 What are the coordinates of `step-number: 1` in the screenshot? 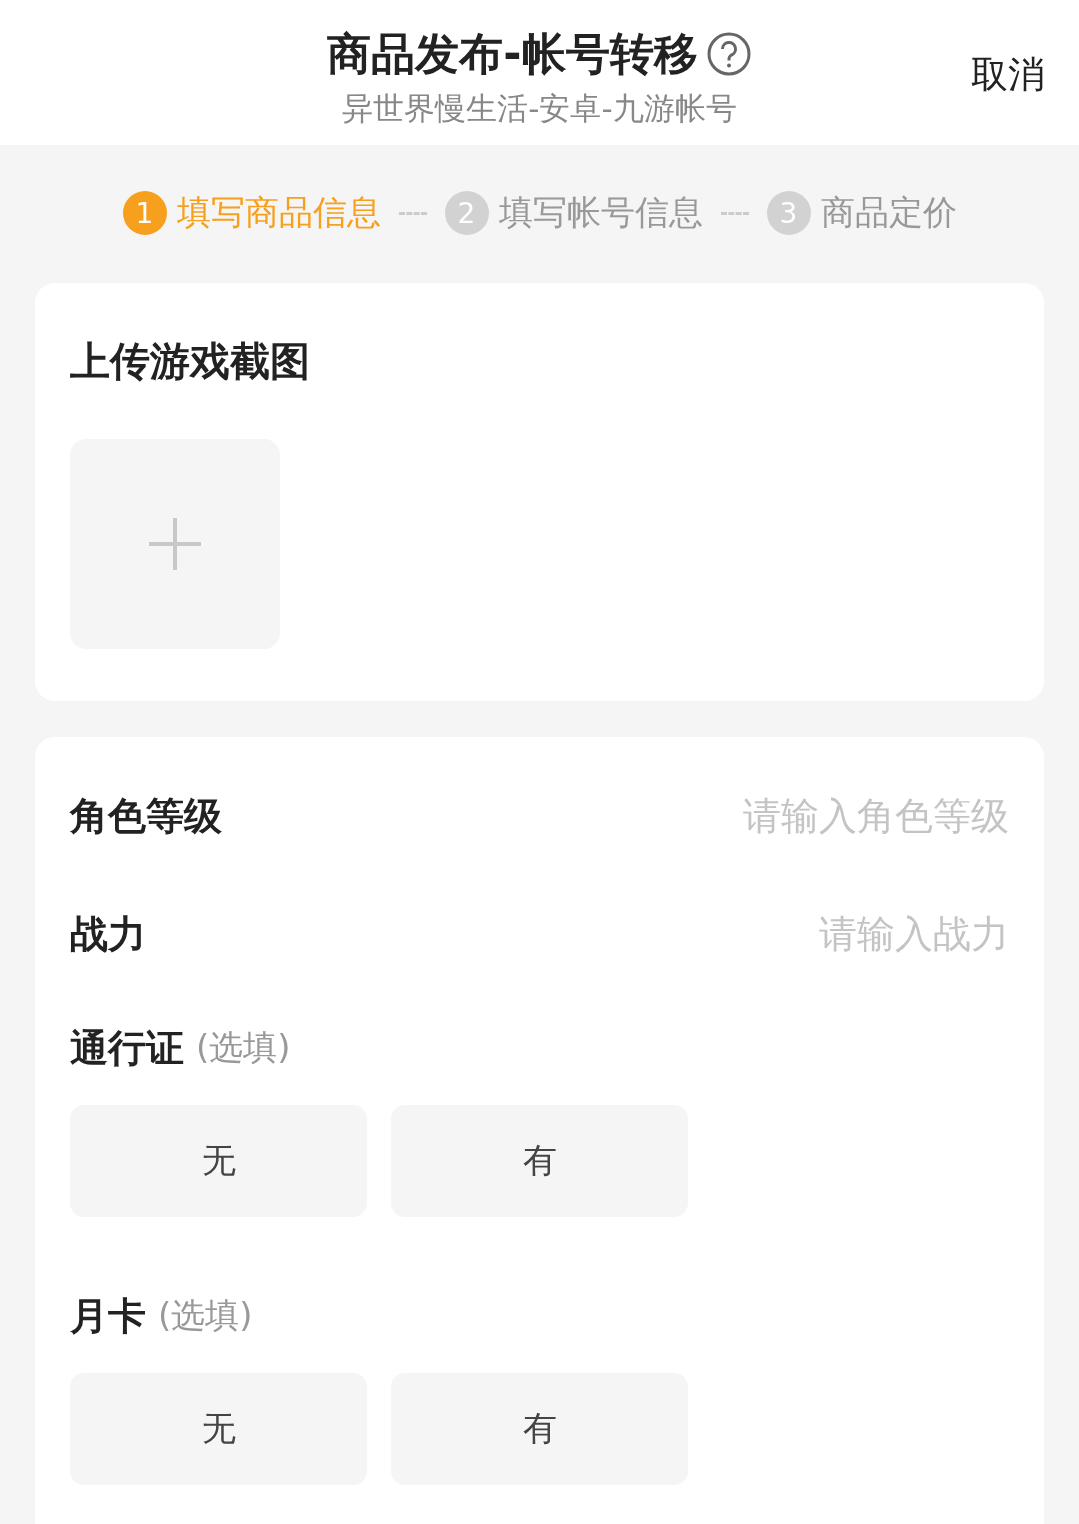 It's located at (144, 213).